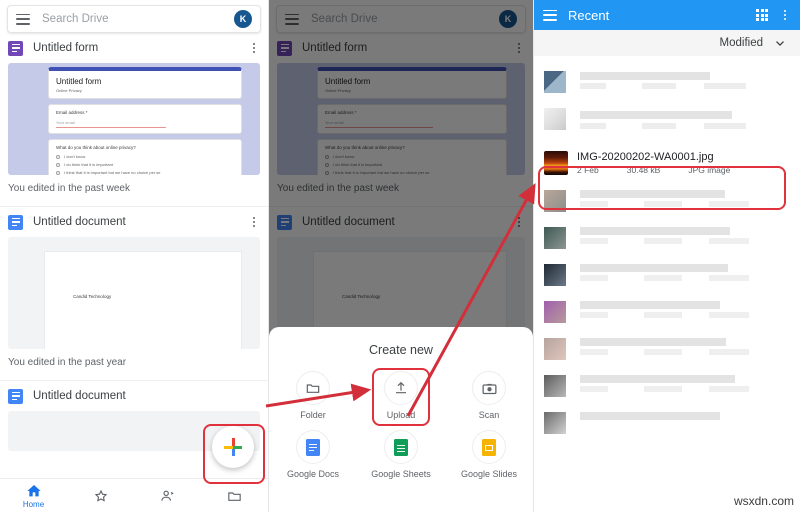  Describe the element at coordinates (72, 112) in the screenshot. I see `form-field-label: Email address *` at that location.